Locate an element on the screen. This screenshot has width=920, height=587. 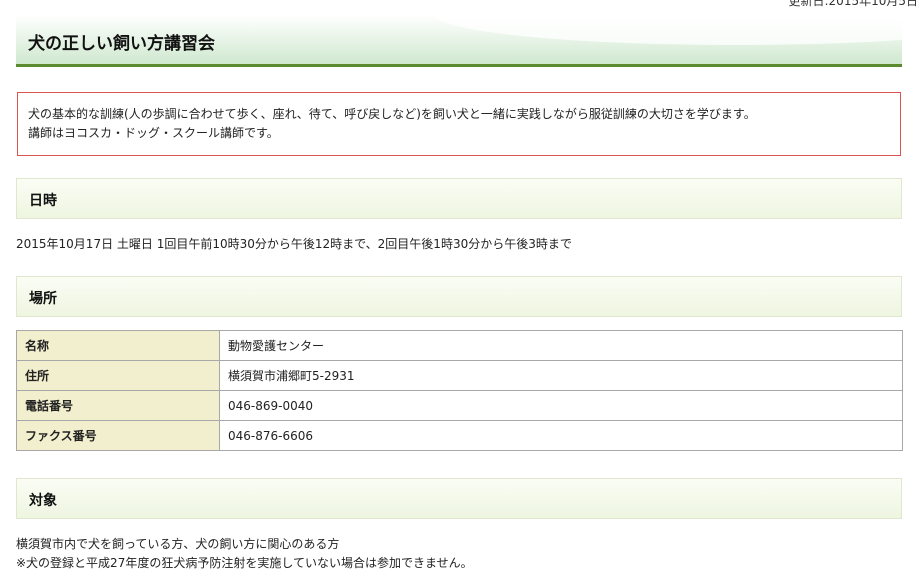
row-label: 名称 is located at coordinates (118, 345).